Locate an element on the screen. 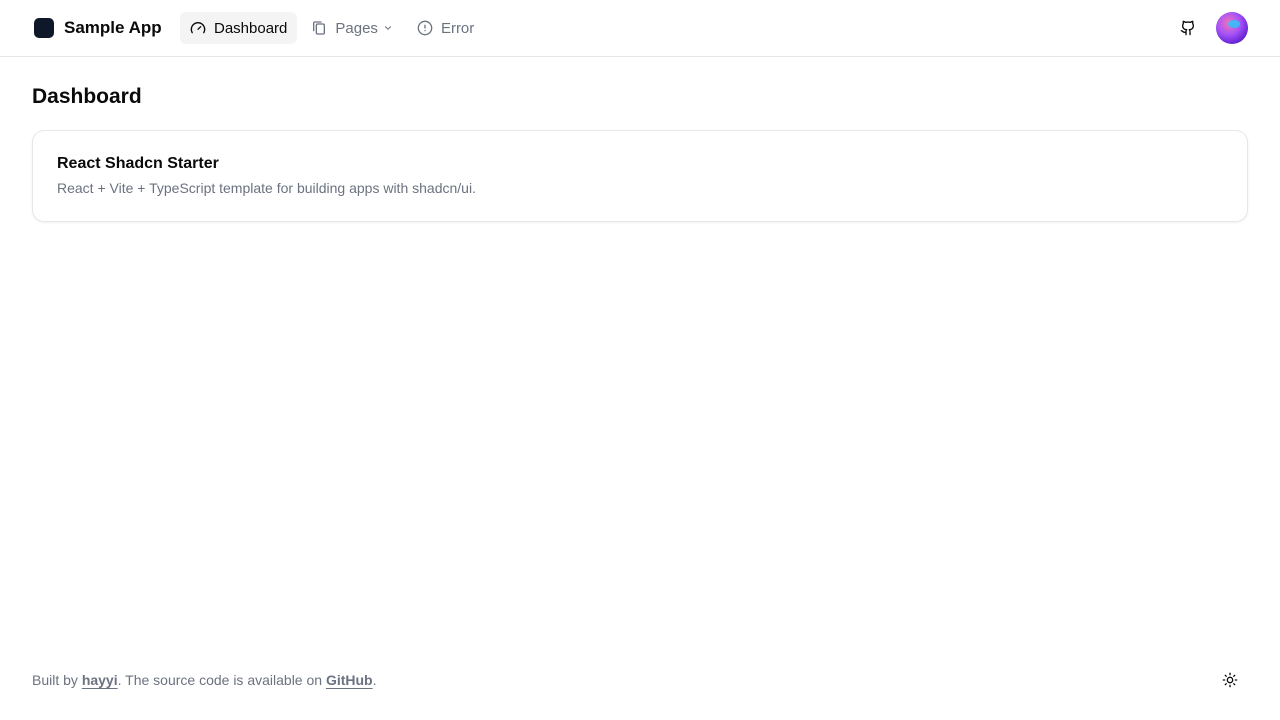 The height and width of the screenshot is (720, 1280). sun-icon is located at coordinates (1230, 680).